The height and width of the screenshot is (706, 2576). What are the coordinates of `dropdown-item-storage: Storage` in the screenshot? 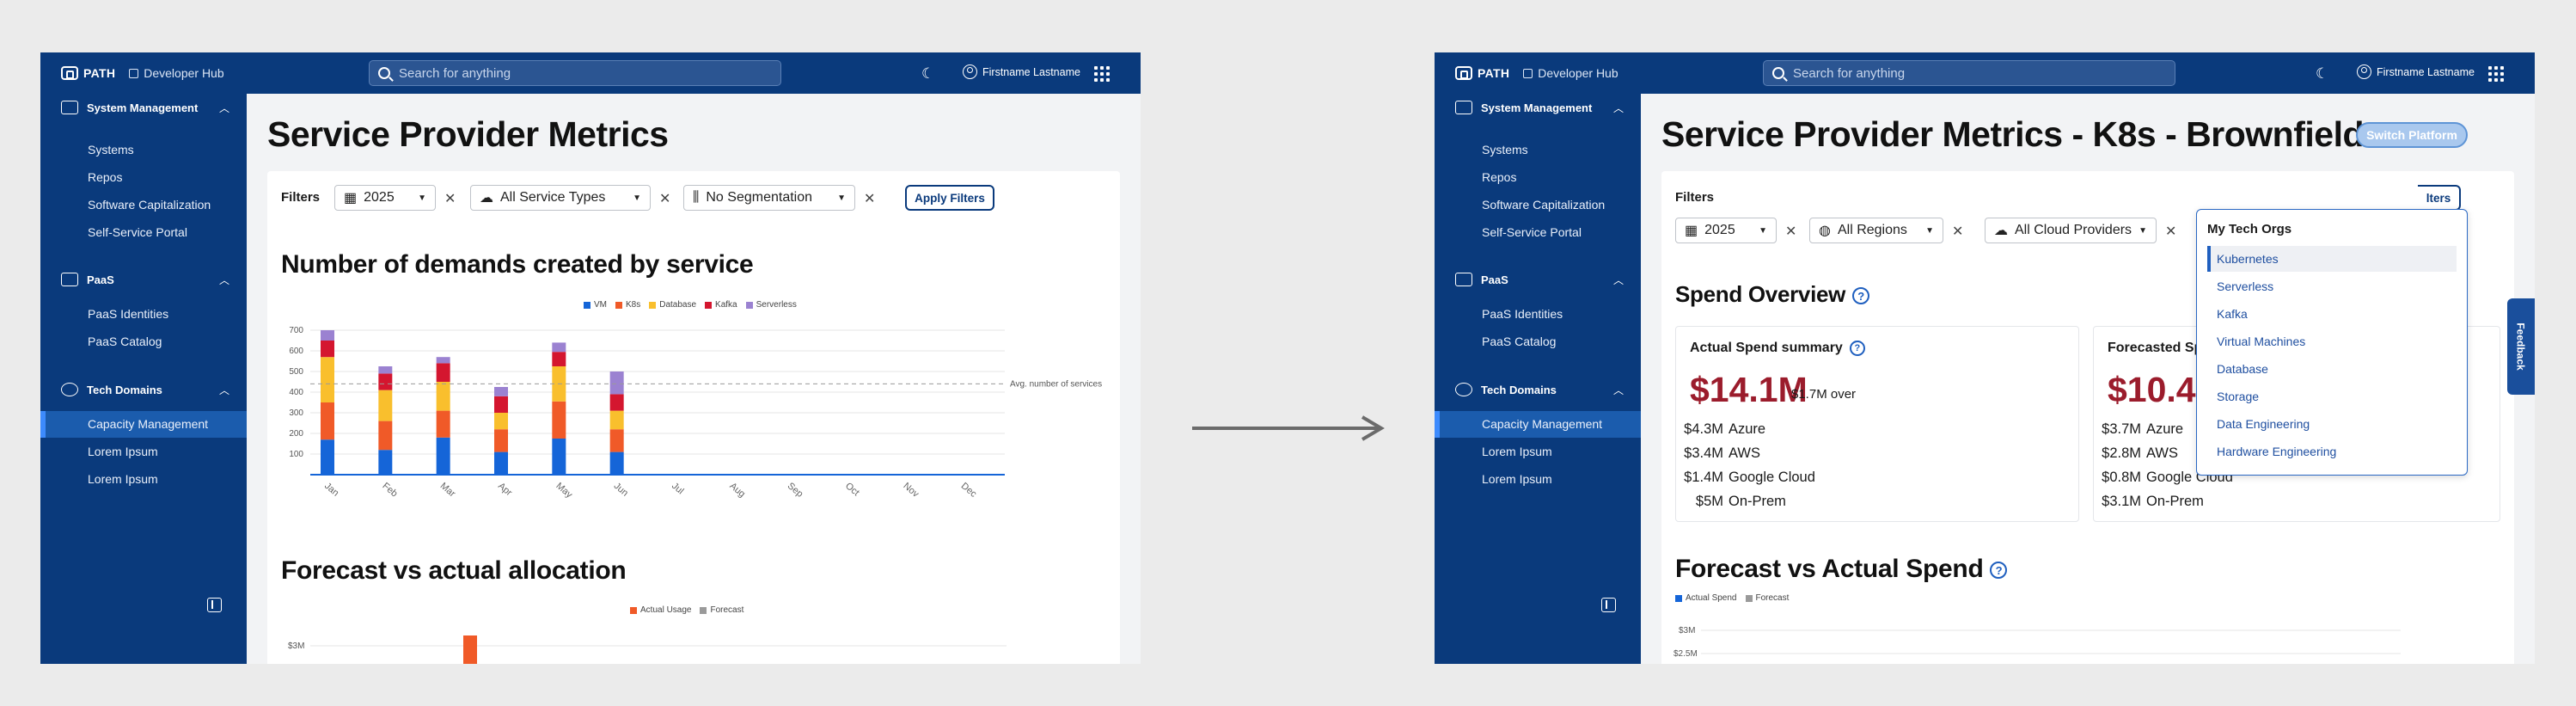 It's located at (2332, 396).